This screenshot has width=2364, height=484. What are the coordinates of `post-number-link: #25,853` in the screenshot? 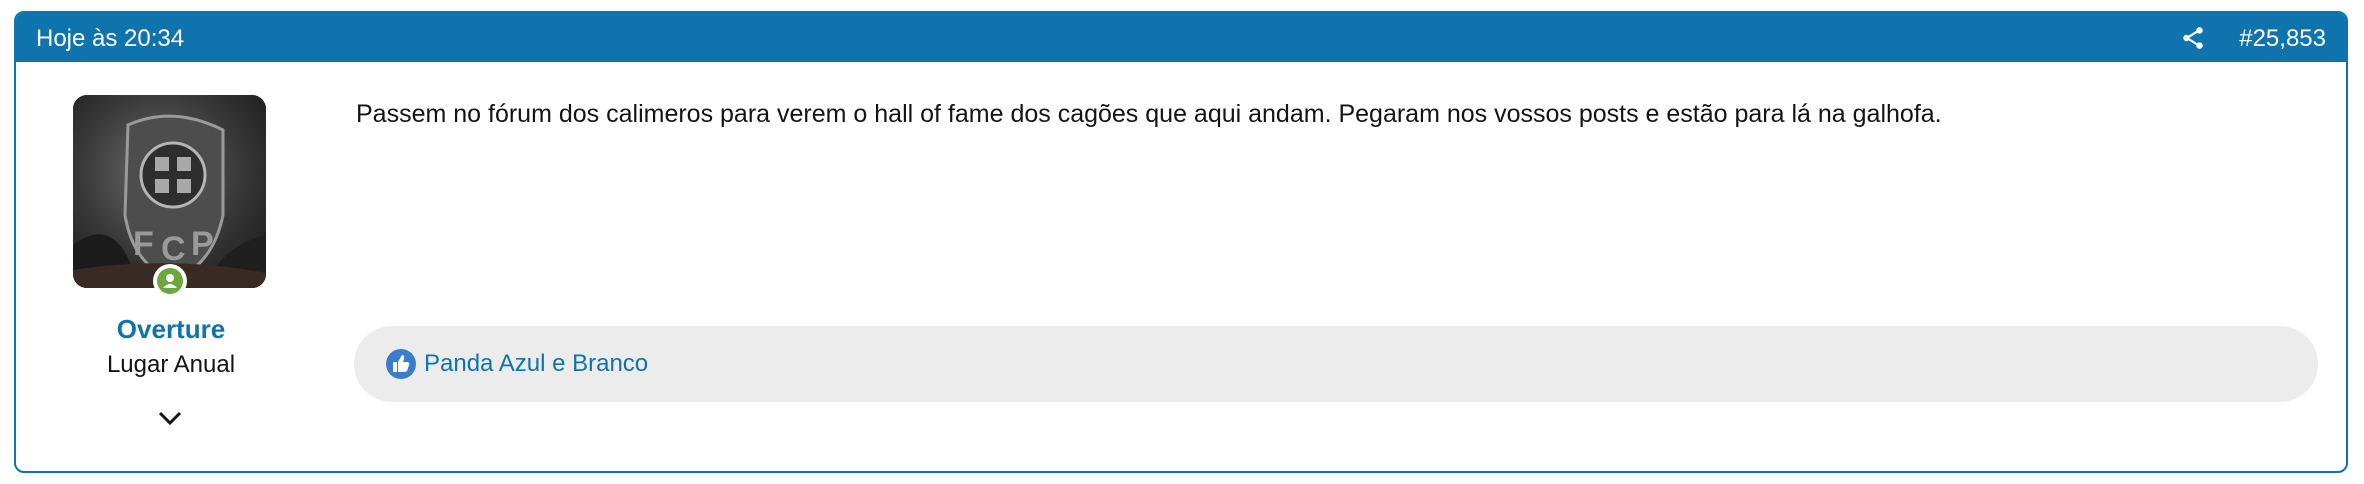 It's located at (2282, 39).